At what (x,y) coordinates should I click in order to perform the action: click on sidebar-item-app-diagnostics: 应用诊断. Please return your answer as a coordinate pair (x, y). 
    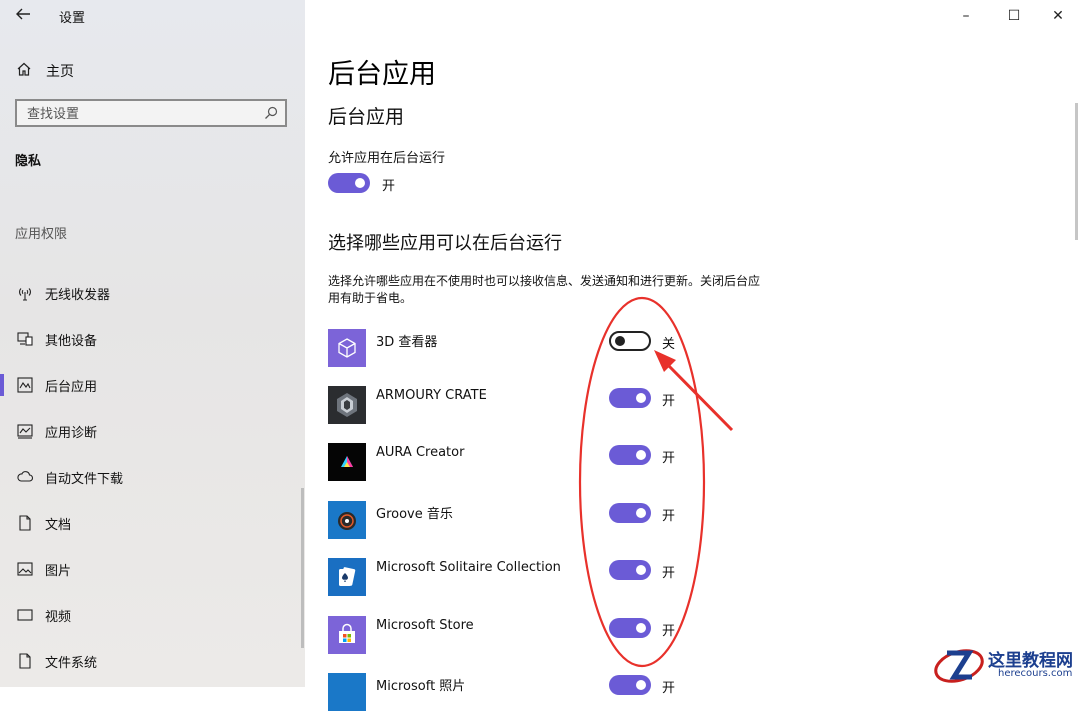
    Looking at the image, I should click on (152, 433).